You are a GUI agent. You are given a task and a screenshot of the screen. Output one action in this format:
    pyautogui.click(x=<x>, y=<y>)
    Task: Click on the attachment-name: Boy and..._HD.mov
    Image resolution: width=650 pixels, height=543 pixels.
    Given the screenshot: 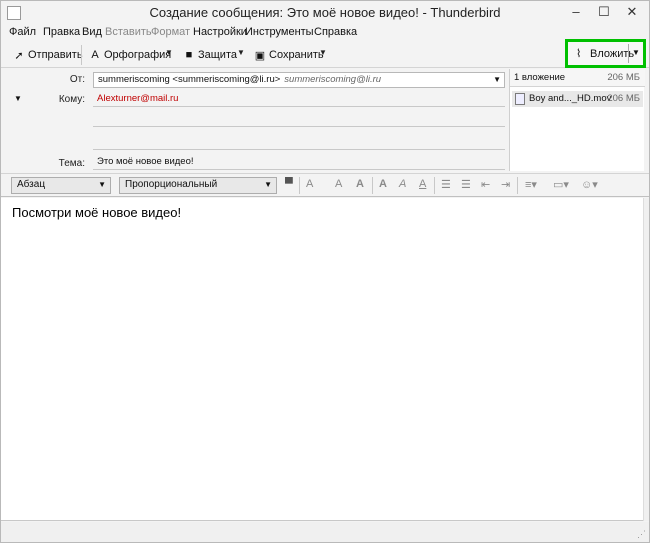 What is the action you would take?
    pyautogui.click(x=570, y=98)
    